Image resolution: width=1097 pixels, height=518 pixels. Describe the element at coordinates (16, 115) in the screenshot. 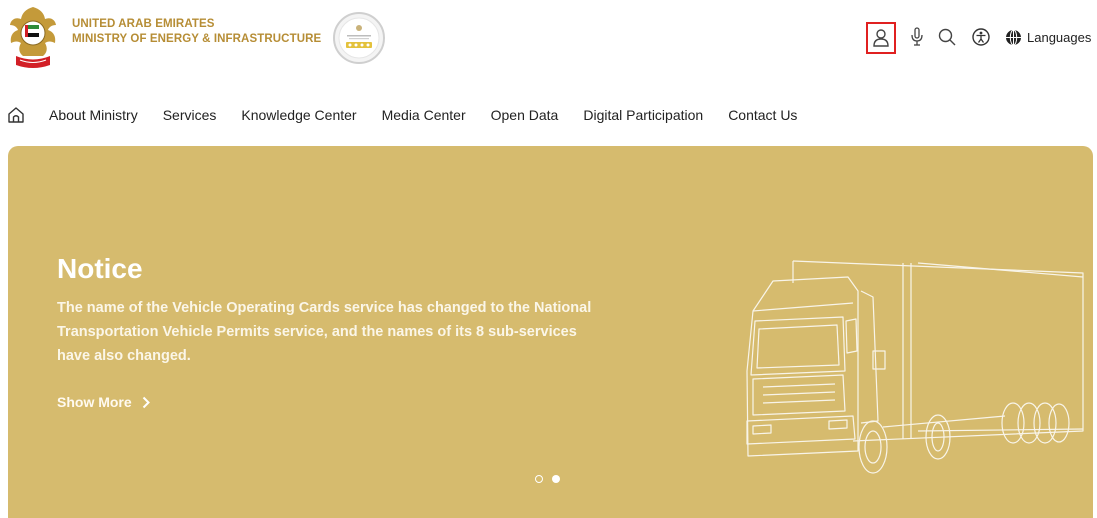

I see `home-icon` at that location.